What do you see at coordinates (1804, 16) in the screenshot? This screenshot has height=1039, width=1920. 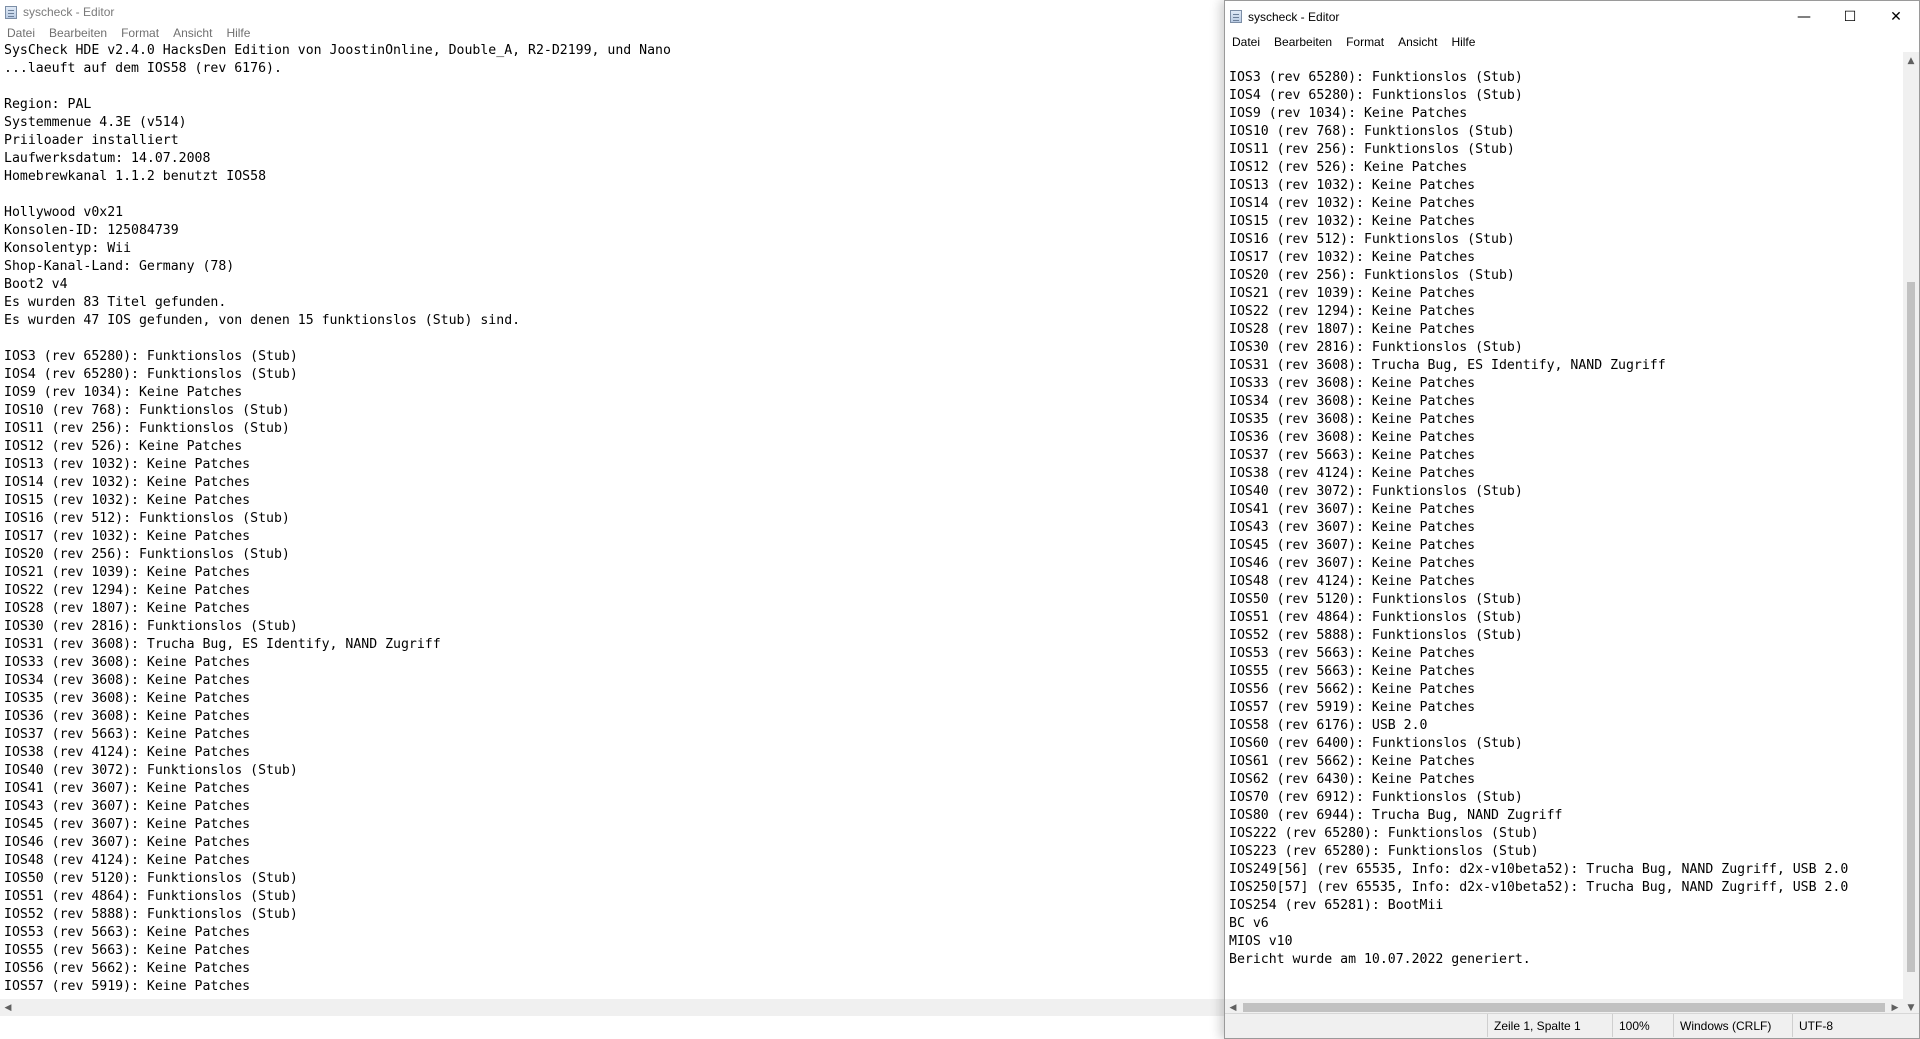 I see `minimize-button: —` at bounding box center [1804, 16].